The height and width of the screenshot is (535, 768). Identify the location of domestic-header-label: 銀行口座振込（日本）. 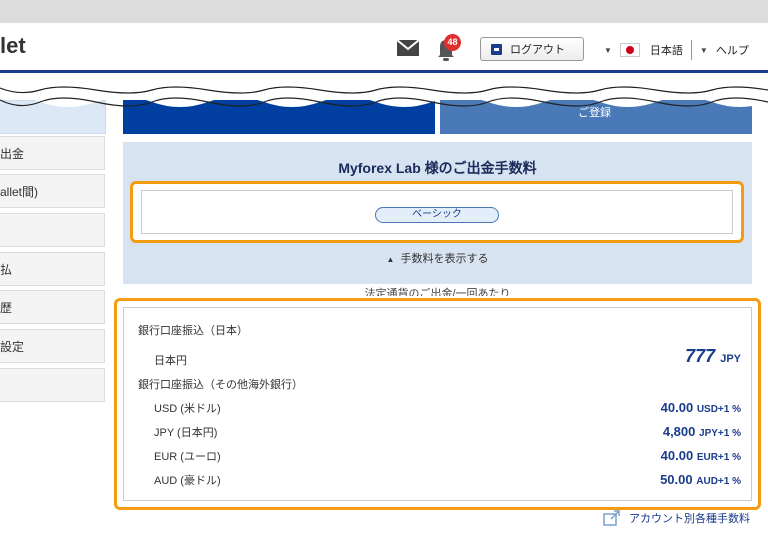
(193, 331).